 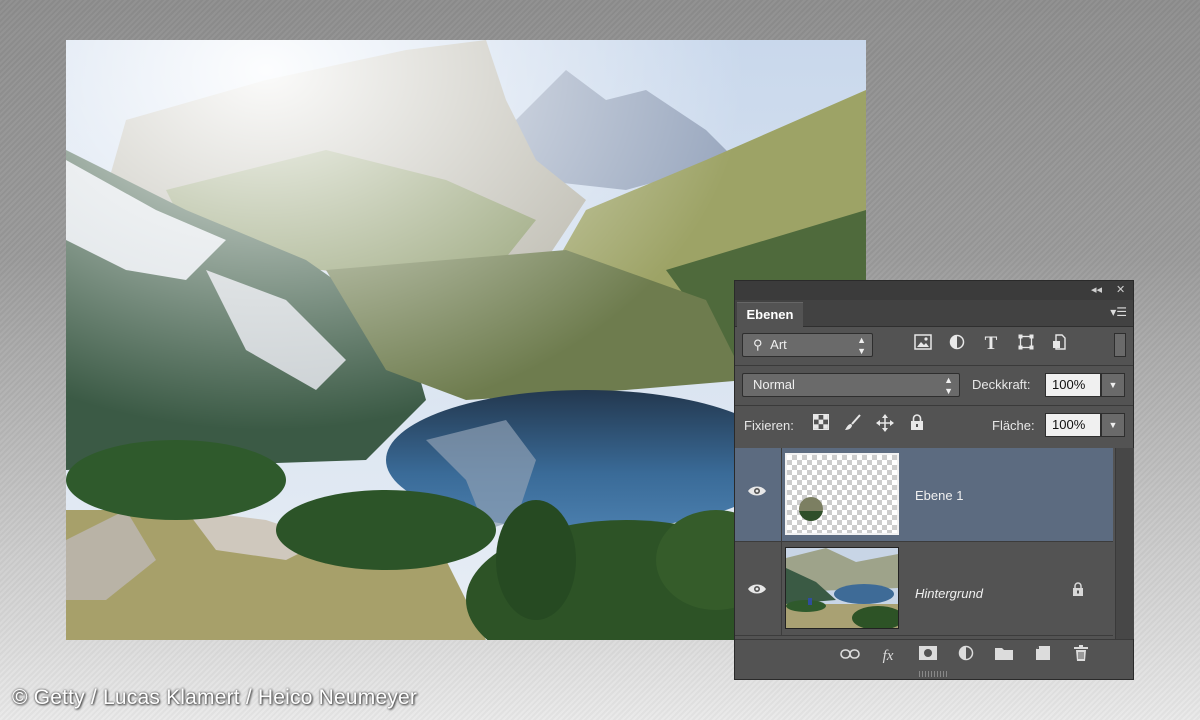 What do you see at coordinates (928, 656) in the screenshot?
I see `add-mask-icon` at bounding box center [928, 656].